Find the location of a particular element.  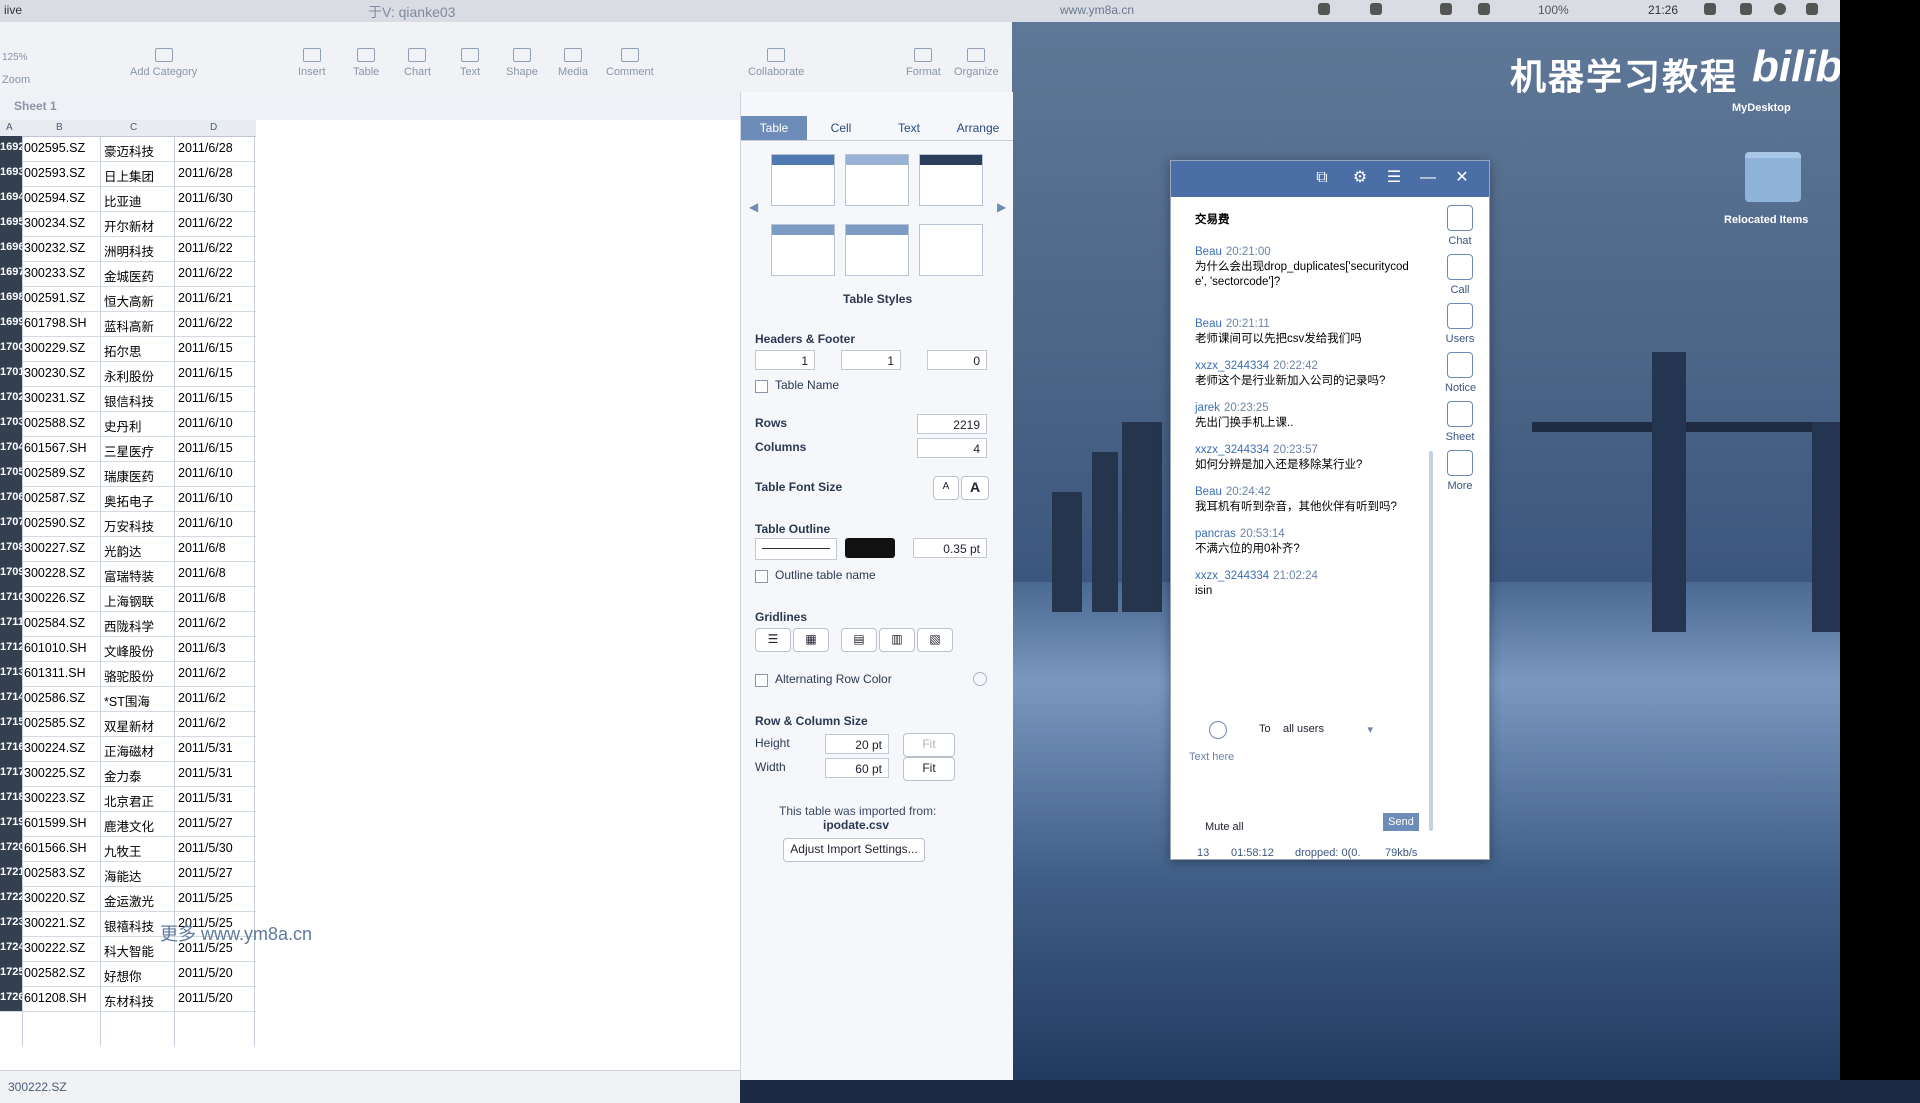

date-cell: 2011/6/3 is located at coordinates (216, 648).